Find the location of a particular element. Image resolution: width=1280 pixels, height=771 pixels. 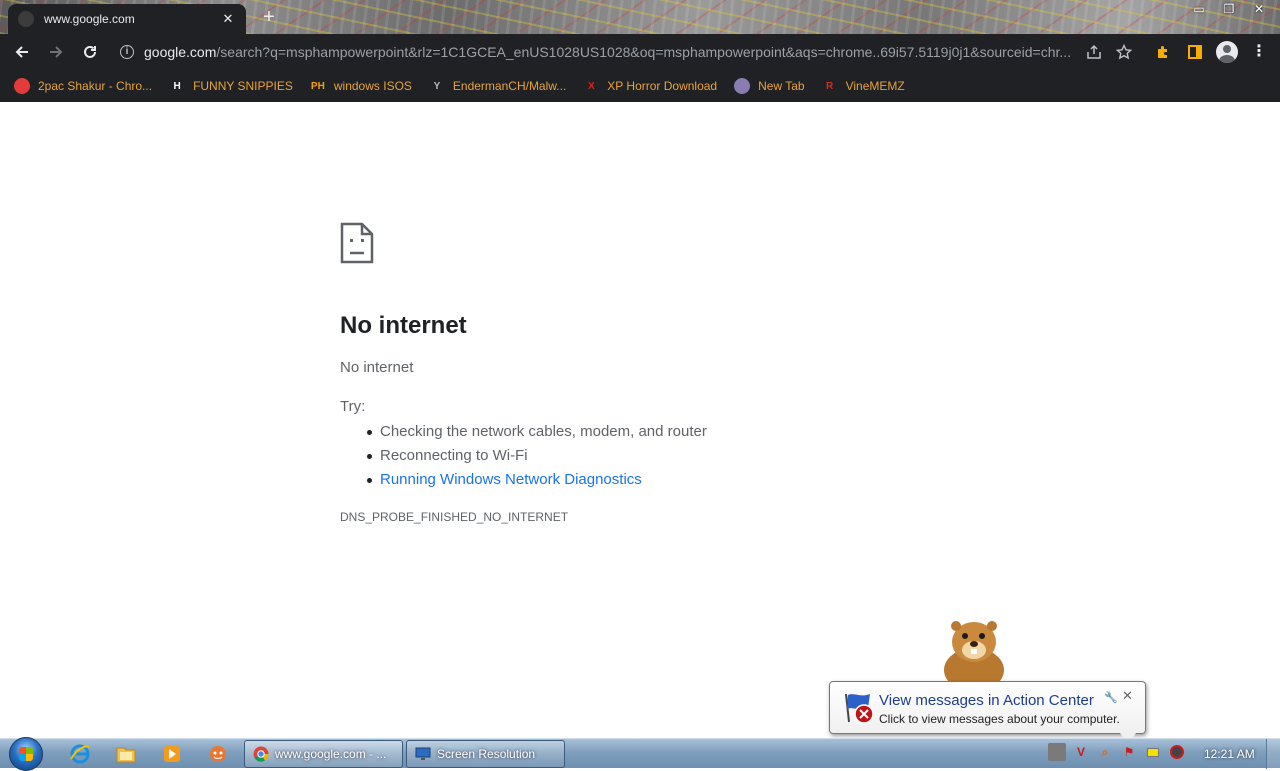

internet-explorer-icon is located at coordinates (80, 754).